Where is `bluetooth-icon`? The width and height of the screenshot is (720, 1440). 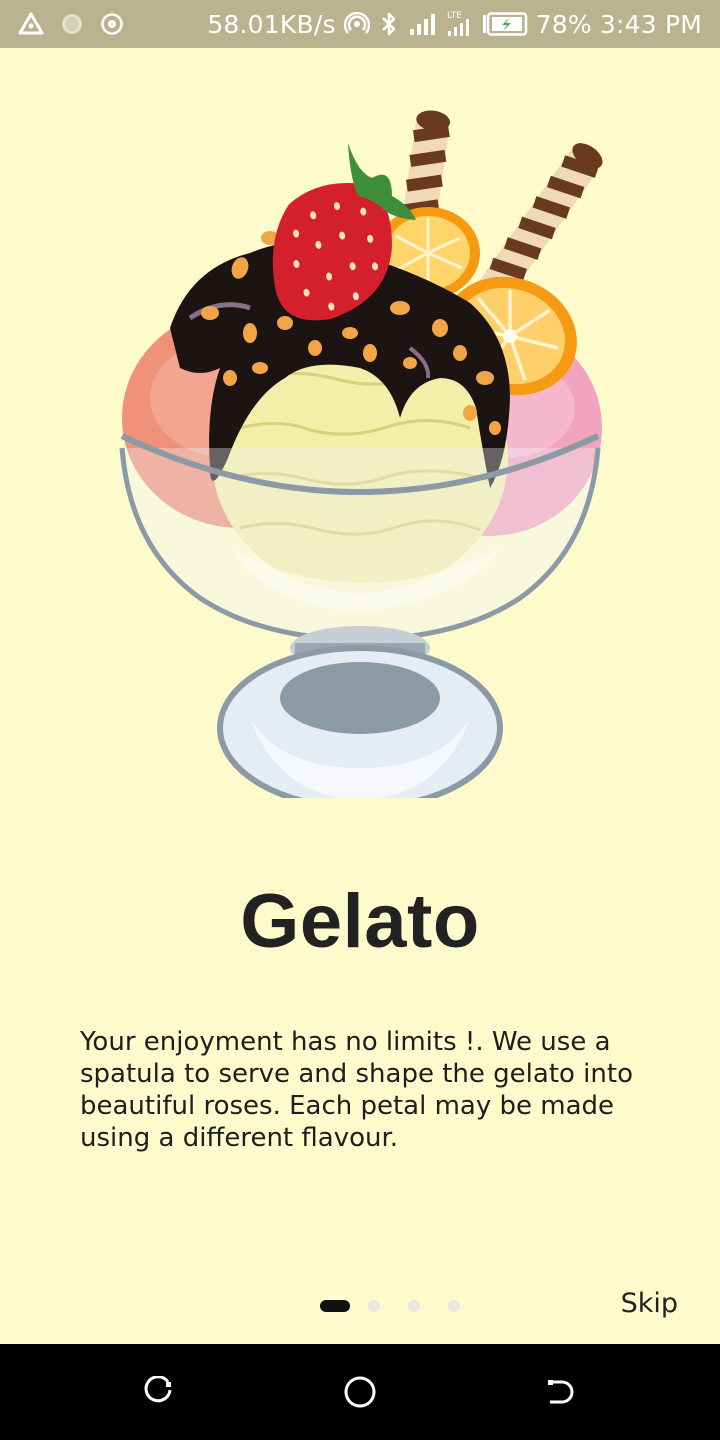 bluetooth-icon is located at coordinates (389, 24).